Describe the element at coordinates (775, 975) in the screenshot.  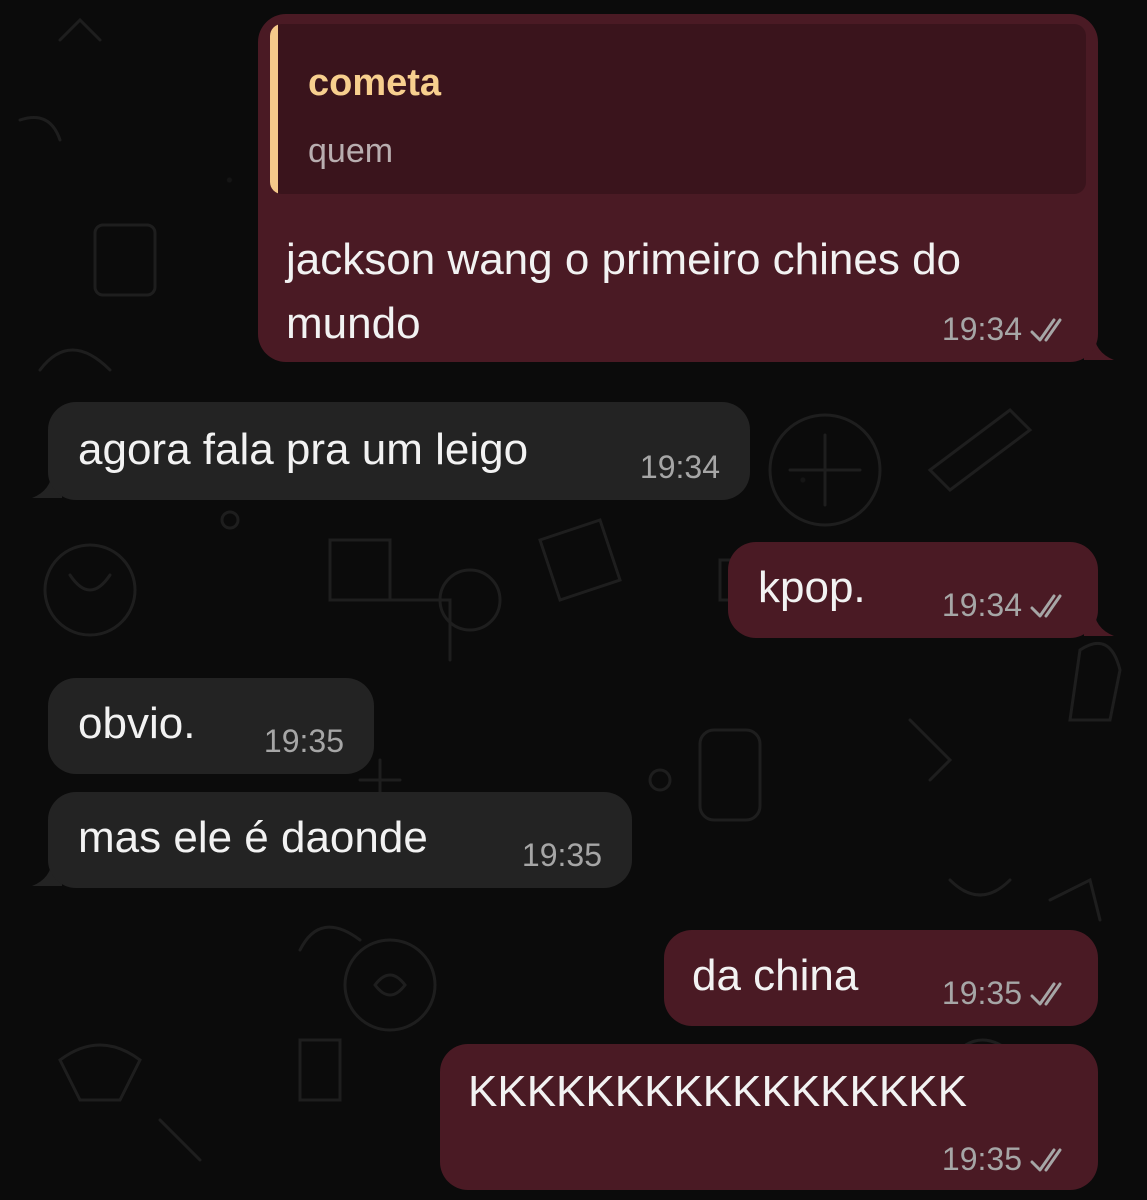
I see `message-text: da china` at that location.